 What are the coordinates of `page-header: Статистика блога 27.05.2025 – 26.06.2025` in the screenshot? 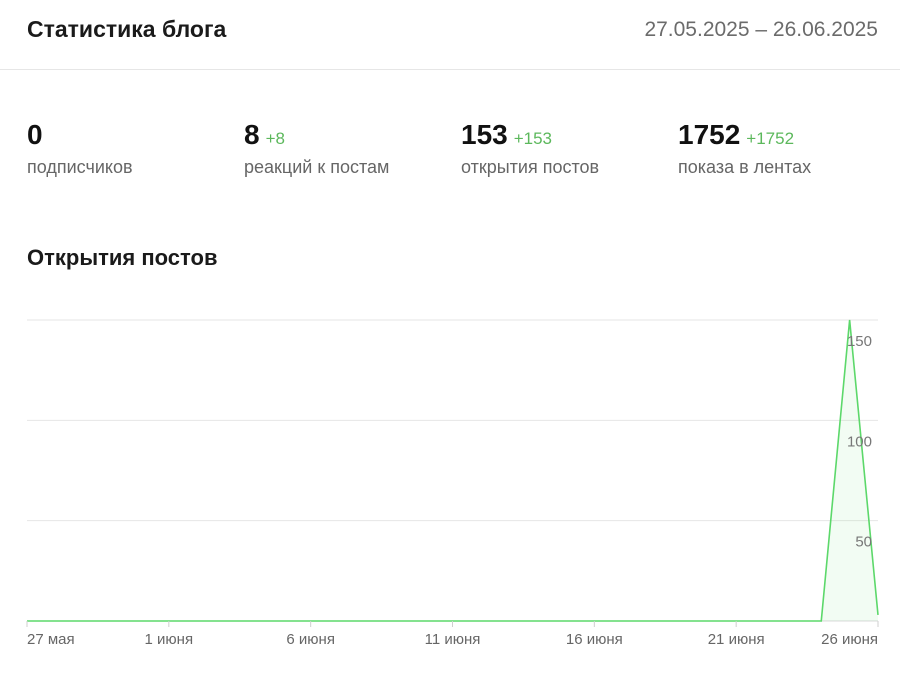 It's located at (450, 35).